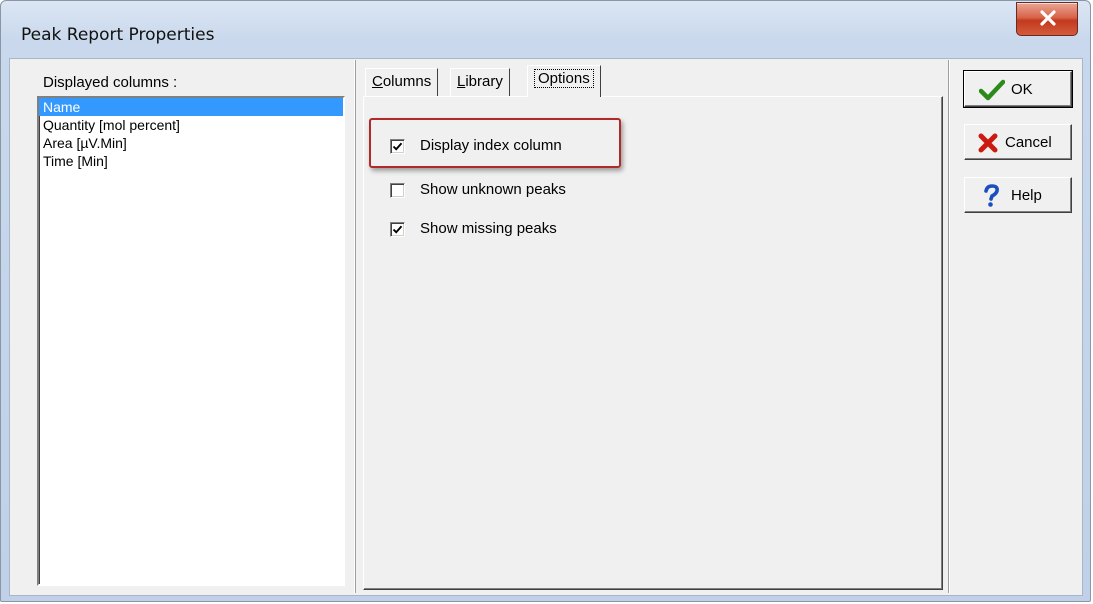  Describe the element at coordinates (1028, 142) in the screenshot. I see `cancel-label: Cancel` at that location.